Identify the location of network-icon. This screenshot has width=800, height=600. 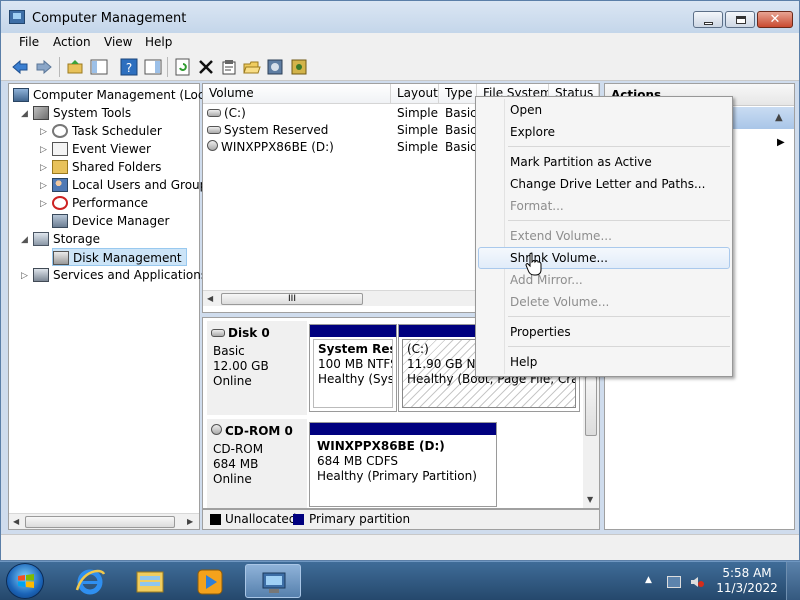
(674, 582).